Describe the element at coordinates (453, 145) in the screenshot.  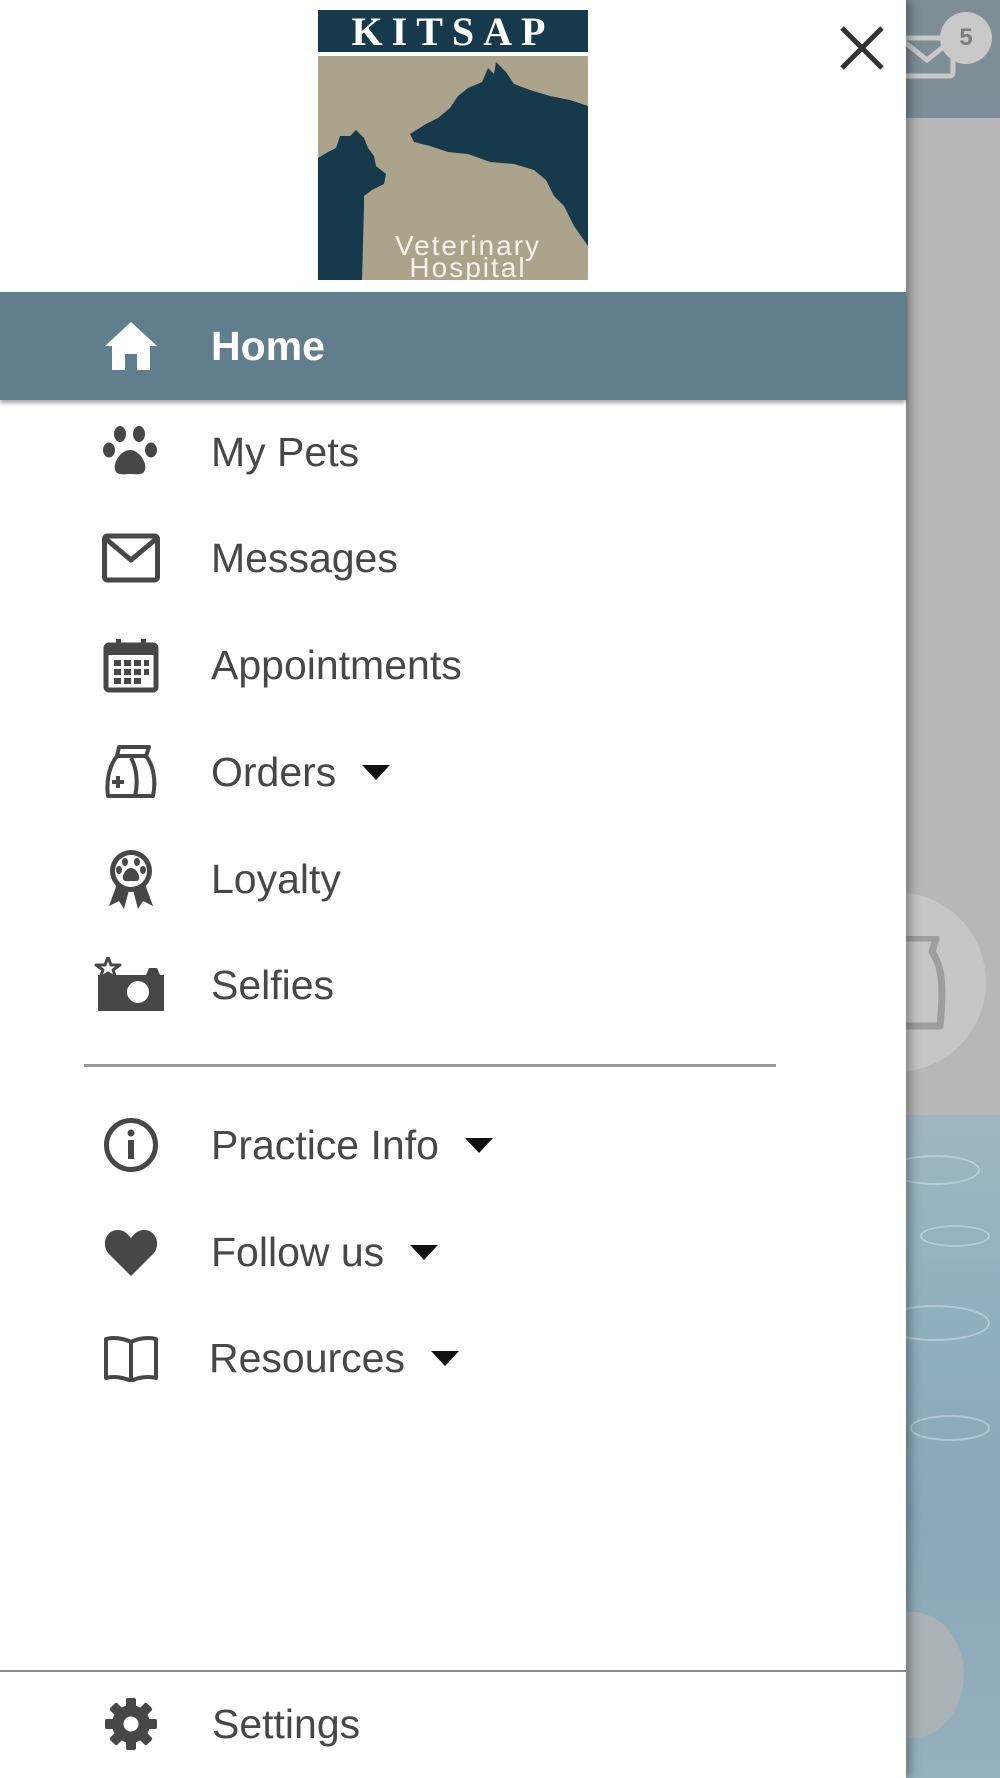
I see `kitsap-vet-logo: KITSAP Veterinary Hospital` at that location.